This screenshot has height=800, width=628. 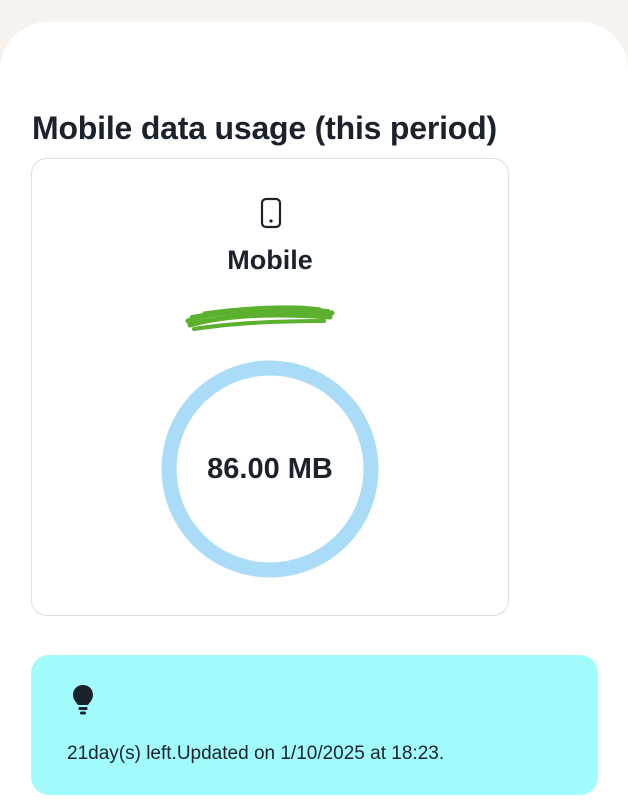 What do you see at coordinates (260, 318) in the screenshot?
I see `redaction-scribble` at bounding box center [260, 318].